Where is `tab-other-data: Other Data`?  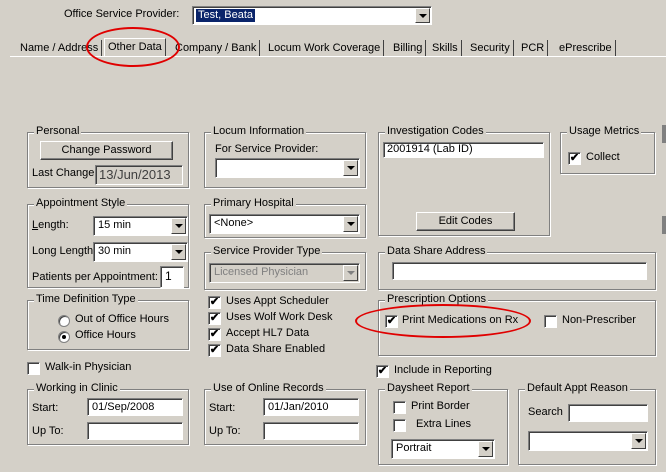
tab-other-data: Other Data is located at coordinates (135, 47).